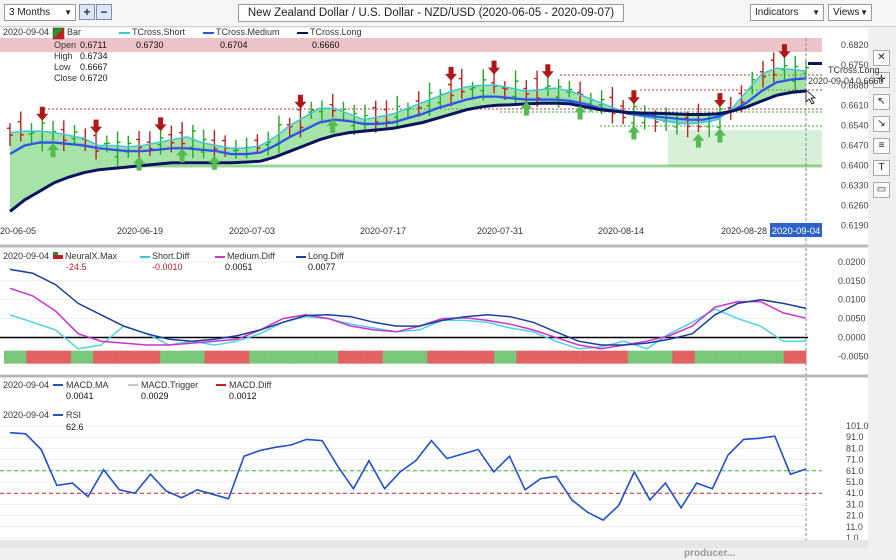  What do you see at coordinates (855, 437) in the screenshot?
I see `rsi-y-tick: 91.0` at bounding box center [855, 437].